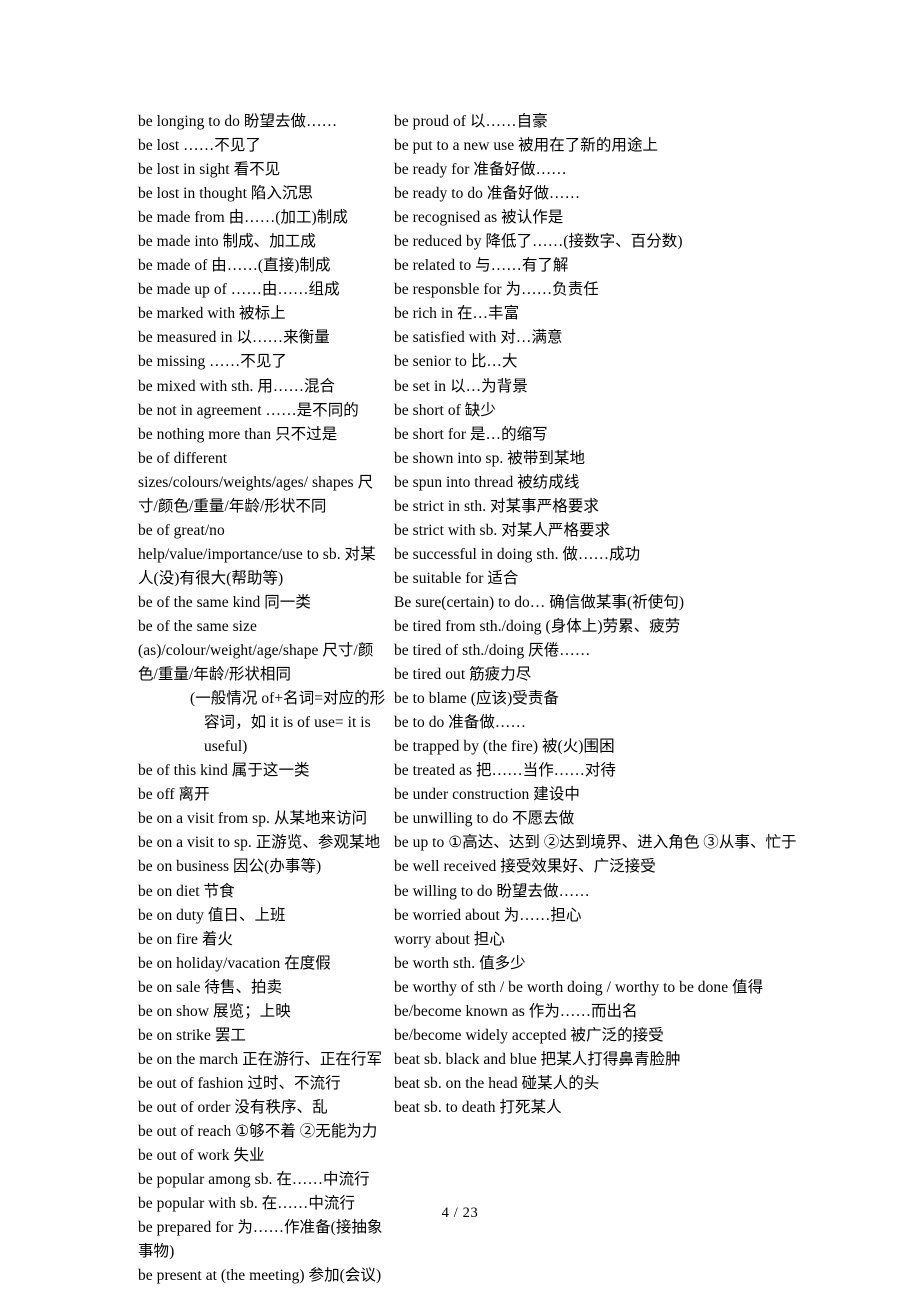  What do you see at coordinates (260, 1059) in the screenshot?
I see `phrase-entry: be on the march 正在游行、正在行军` at bounding box center [260, 1059].